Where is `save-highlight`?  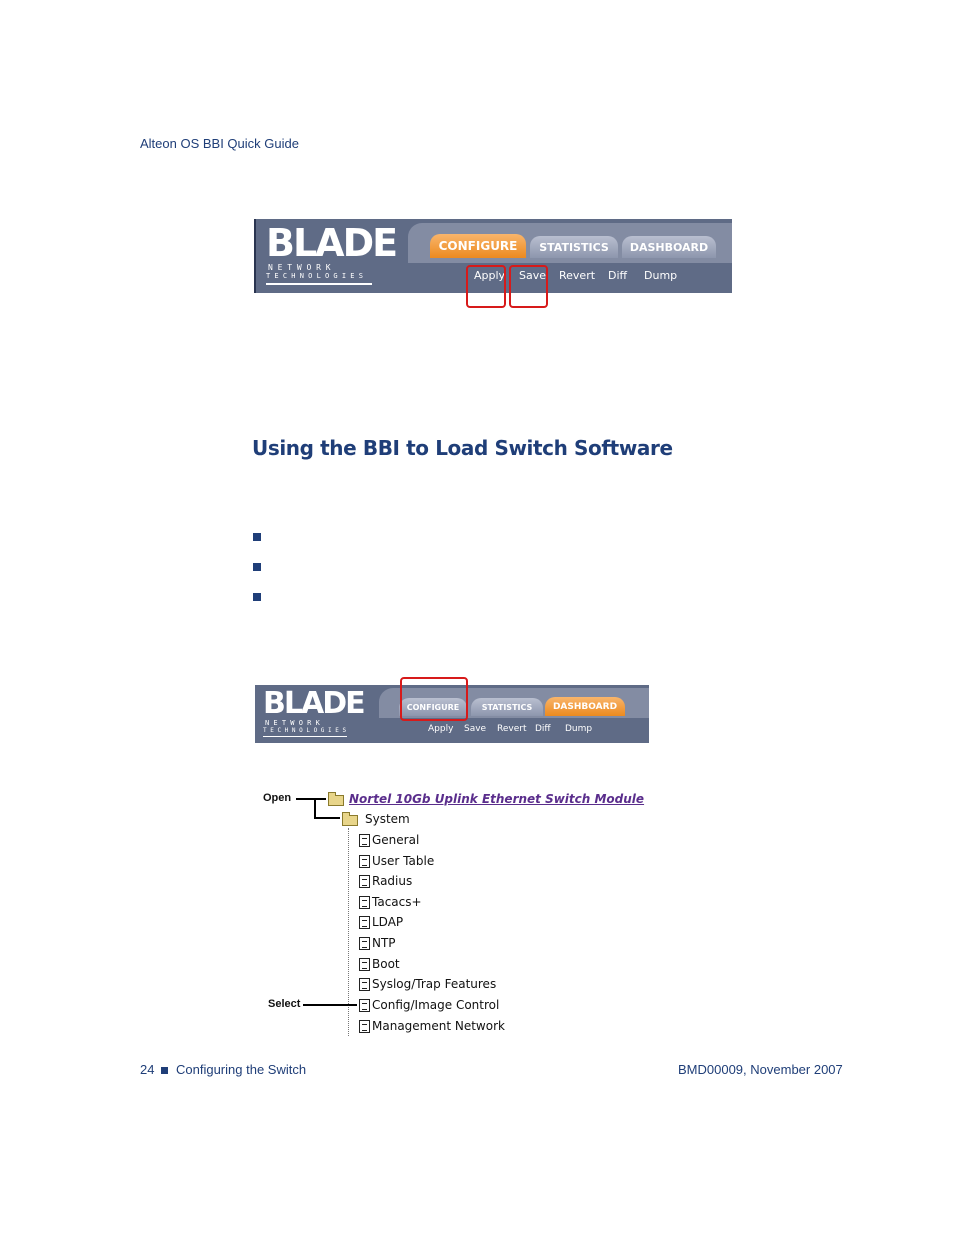
save-highlight is located at coordinates (528, 286).